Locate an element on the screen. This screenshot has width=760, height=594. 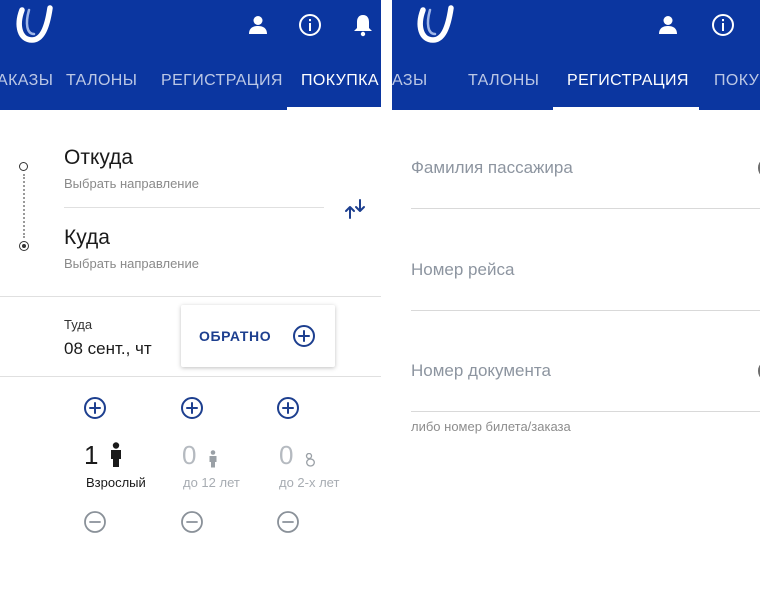
child-label: до 12 лет is located at coordinates (211, 482).